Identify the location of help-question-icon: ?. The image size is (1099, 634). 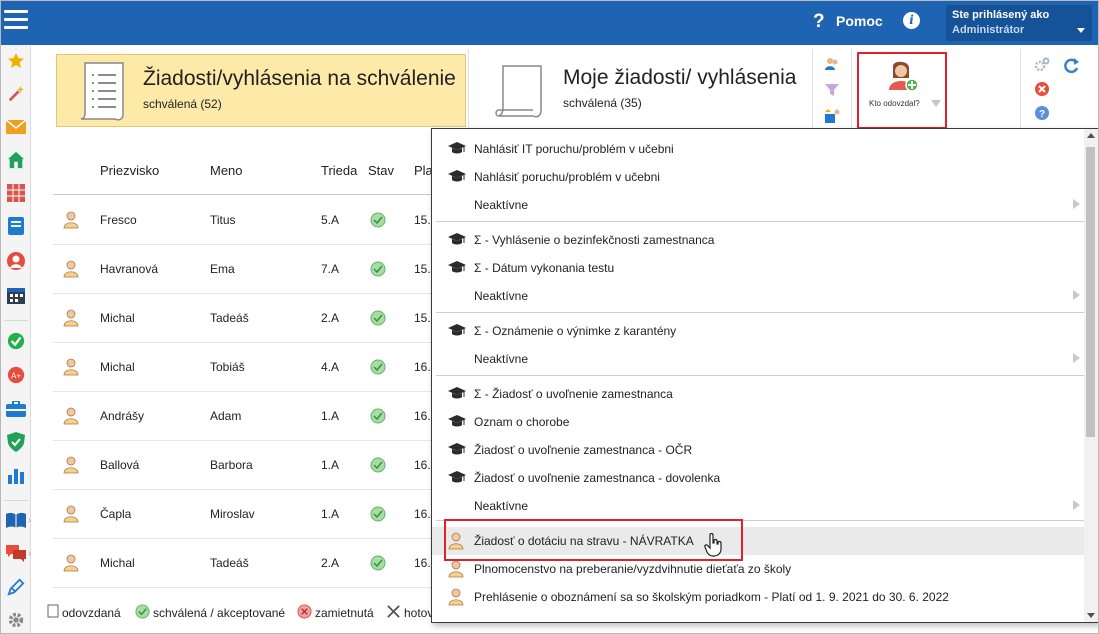
(822, 22).